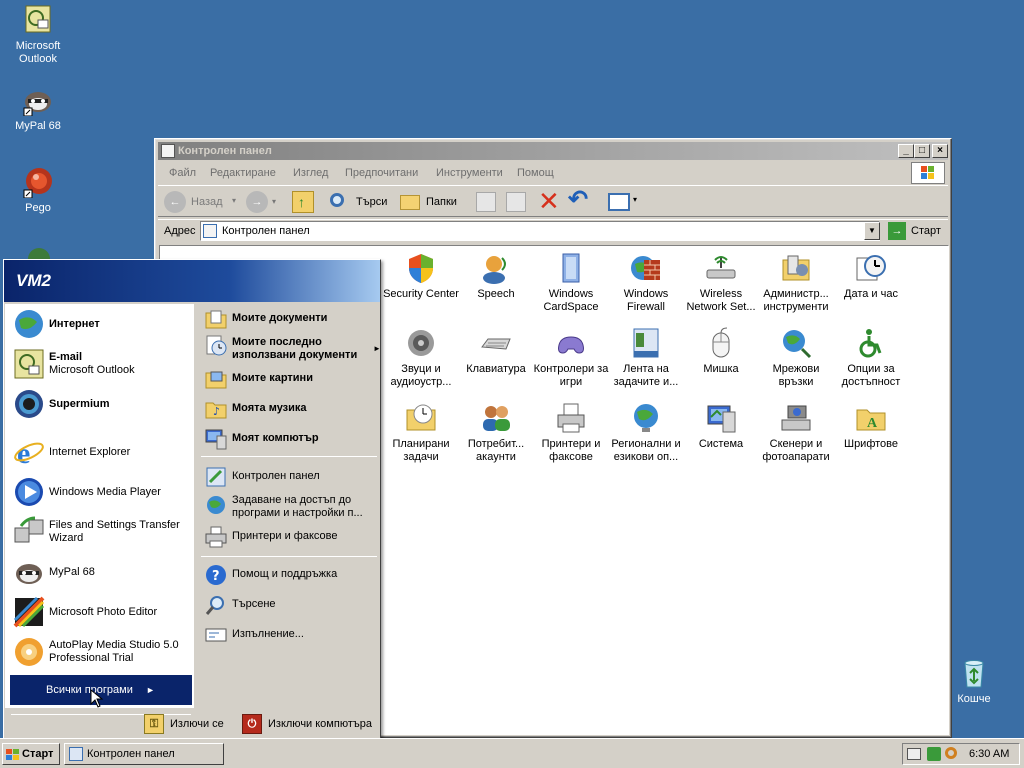  I want to click on cp-accessibility: Опции за достъпност, so click(871, 358).